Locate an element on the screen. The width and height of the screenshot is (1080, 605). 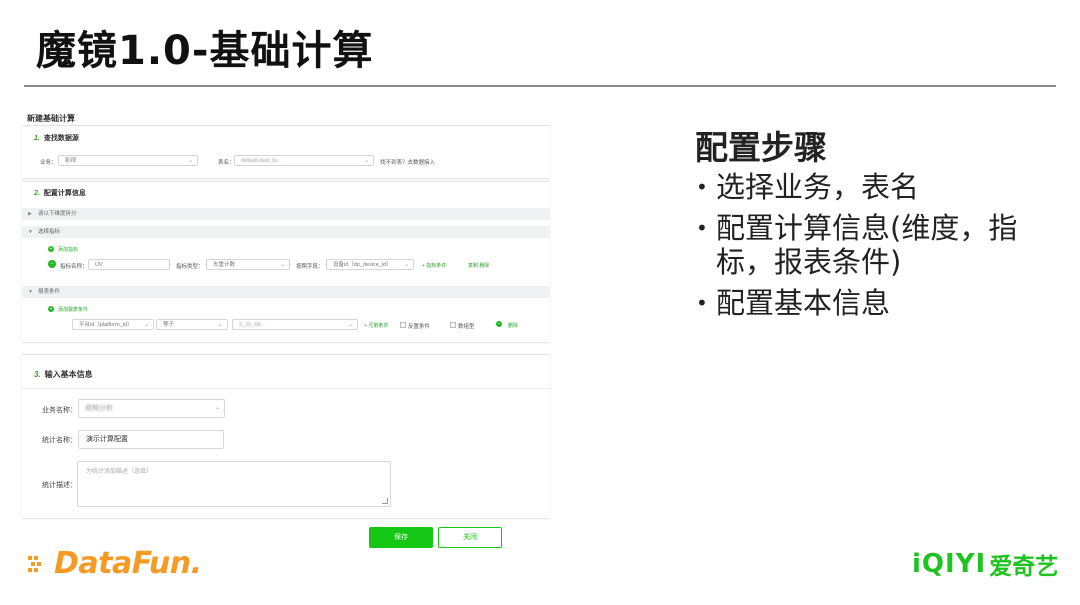
report-condition-panel-label: 报表条件 is located at coordinates (49, 292).